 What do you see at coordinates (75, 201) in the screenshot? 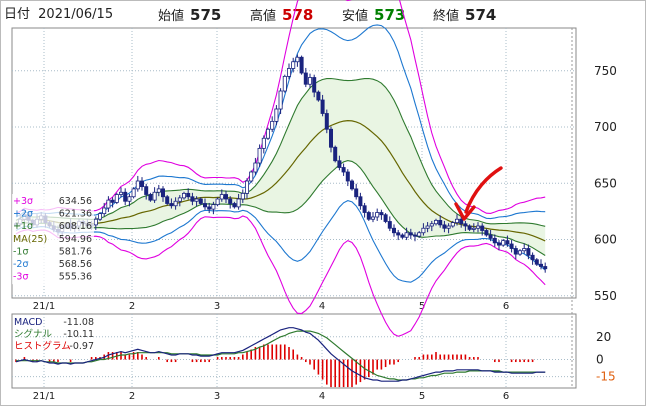
I see `legend-value: 634.56` at bounding box center [75, 201].